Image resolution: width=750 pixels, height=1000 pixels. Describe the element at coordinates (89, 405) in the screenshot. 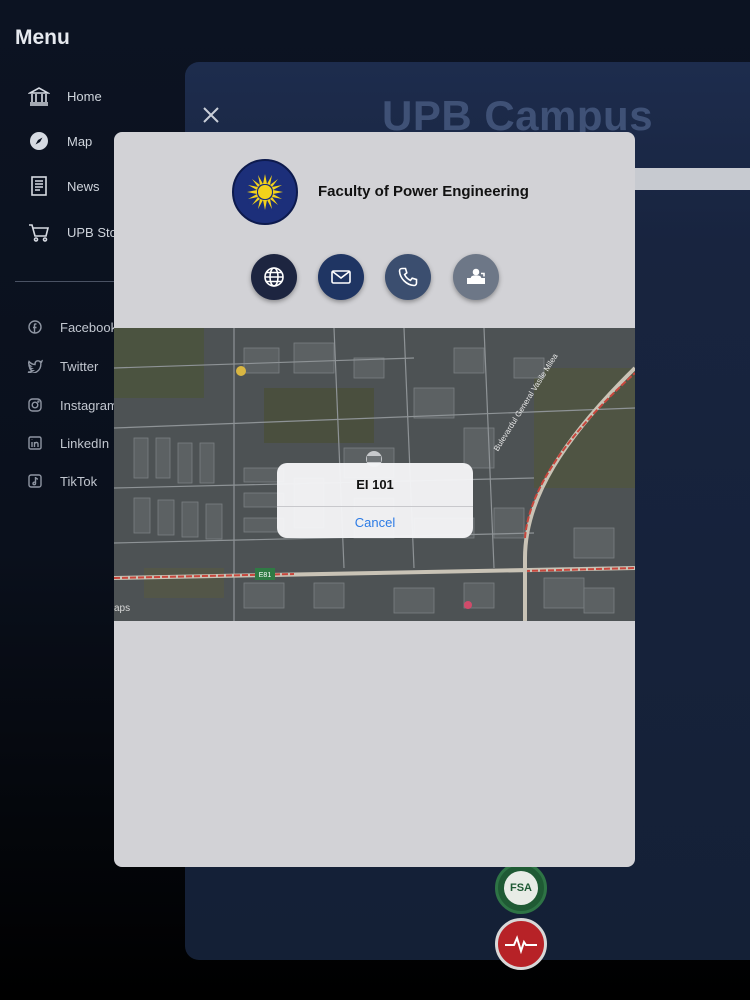

I see `social-item-label: Instagram` at that location.